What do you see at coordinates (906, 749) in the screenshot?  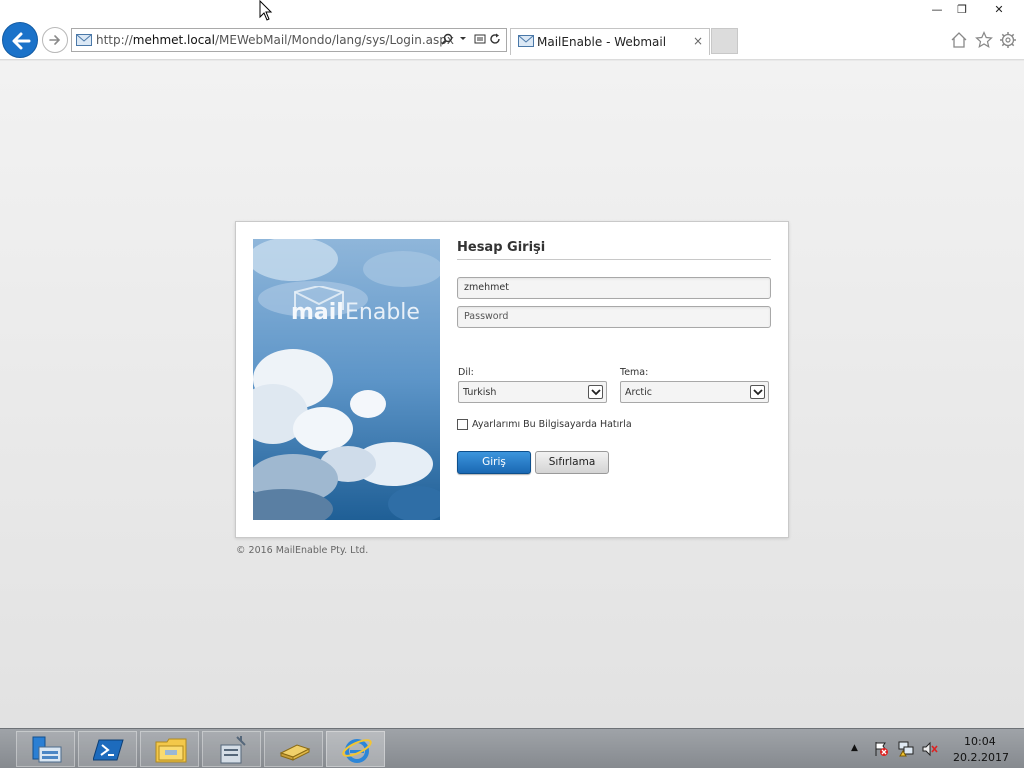 I see `network-icon` at bounding box center [906, 749].